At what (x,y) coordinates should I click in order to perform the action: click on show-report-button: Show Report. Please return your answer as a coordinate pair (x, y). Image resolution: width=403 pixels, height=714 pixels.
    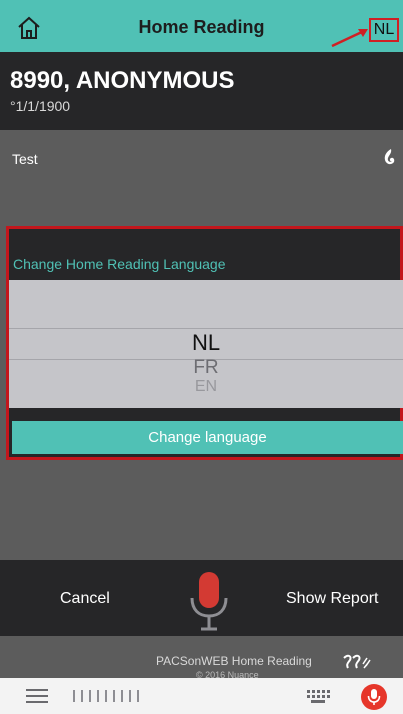
    Looking at the image, I should click on (332, 599).